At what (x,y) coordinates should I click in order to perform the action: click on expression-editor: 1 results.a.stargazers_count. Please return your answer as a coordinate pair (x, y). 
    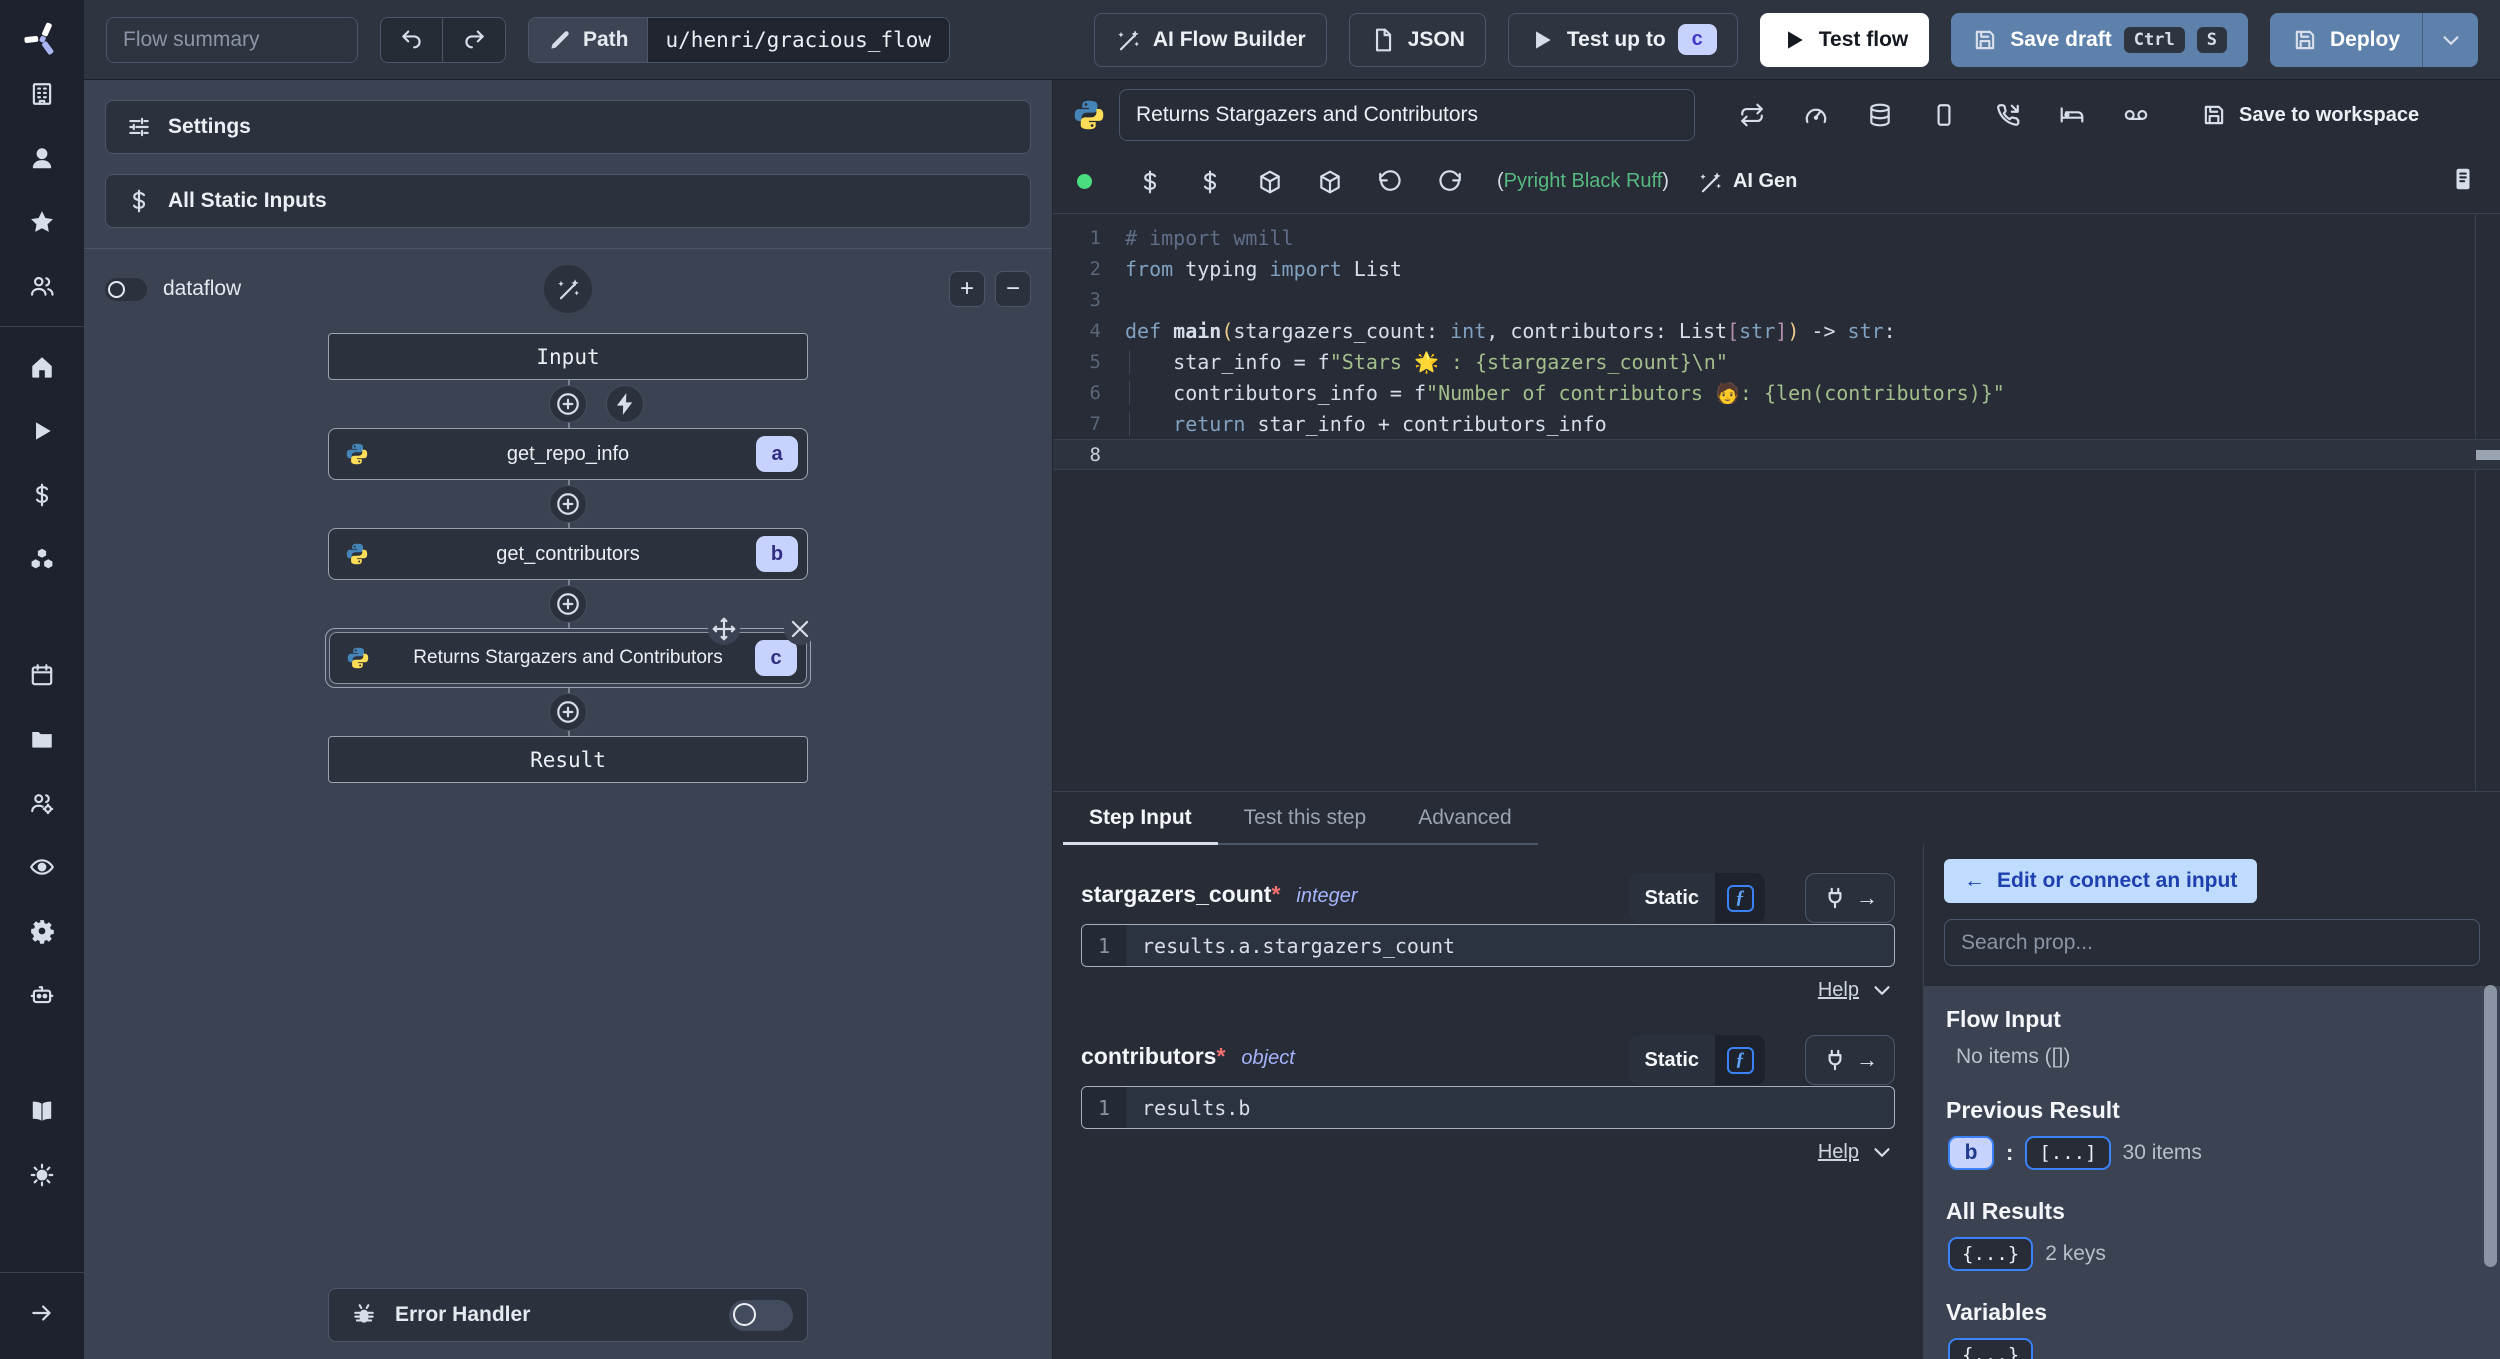
    Looking at the image, I should click on (1488, 945).